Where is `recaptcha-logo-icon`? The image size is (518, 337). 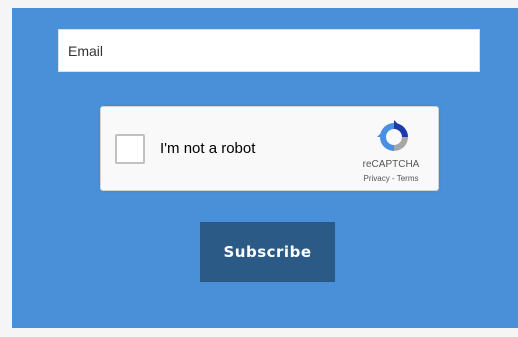
recaptcha-logo-icon is located at coordinates (392, 135).